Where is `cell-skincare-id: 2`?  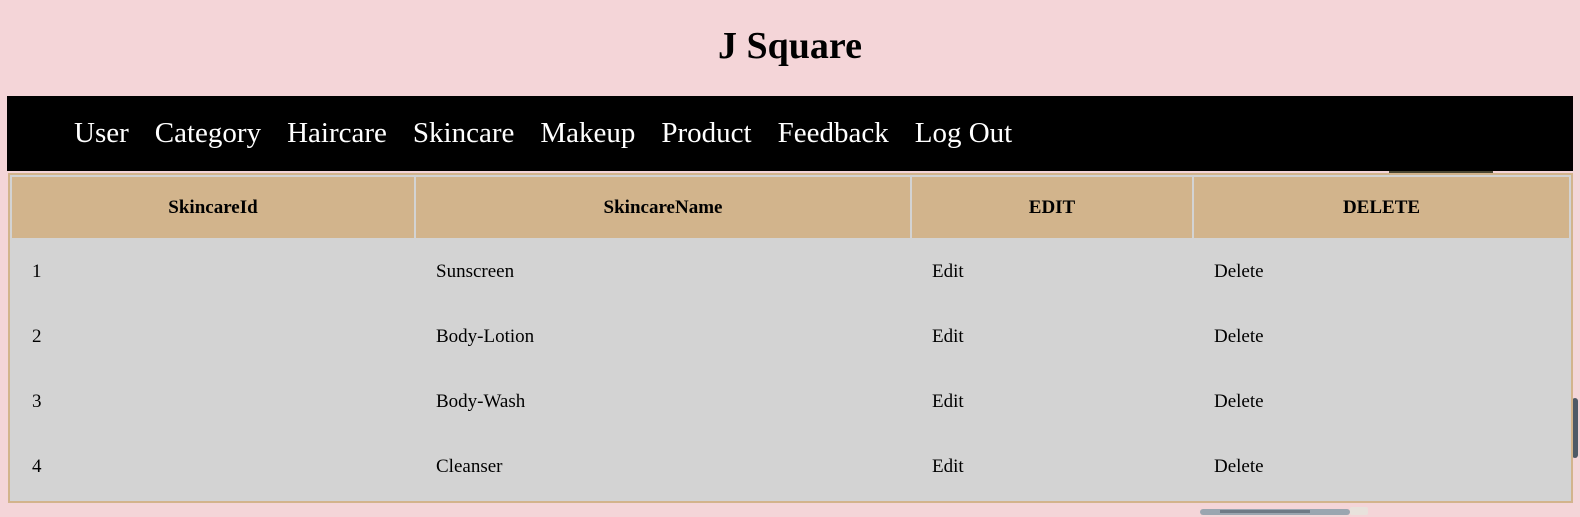
cell-skincare-id: 2 is located at coordinates (213, 337).